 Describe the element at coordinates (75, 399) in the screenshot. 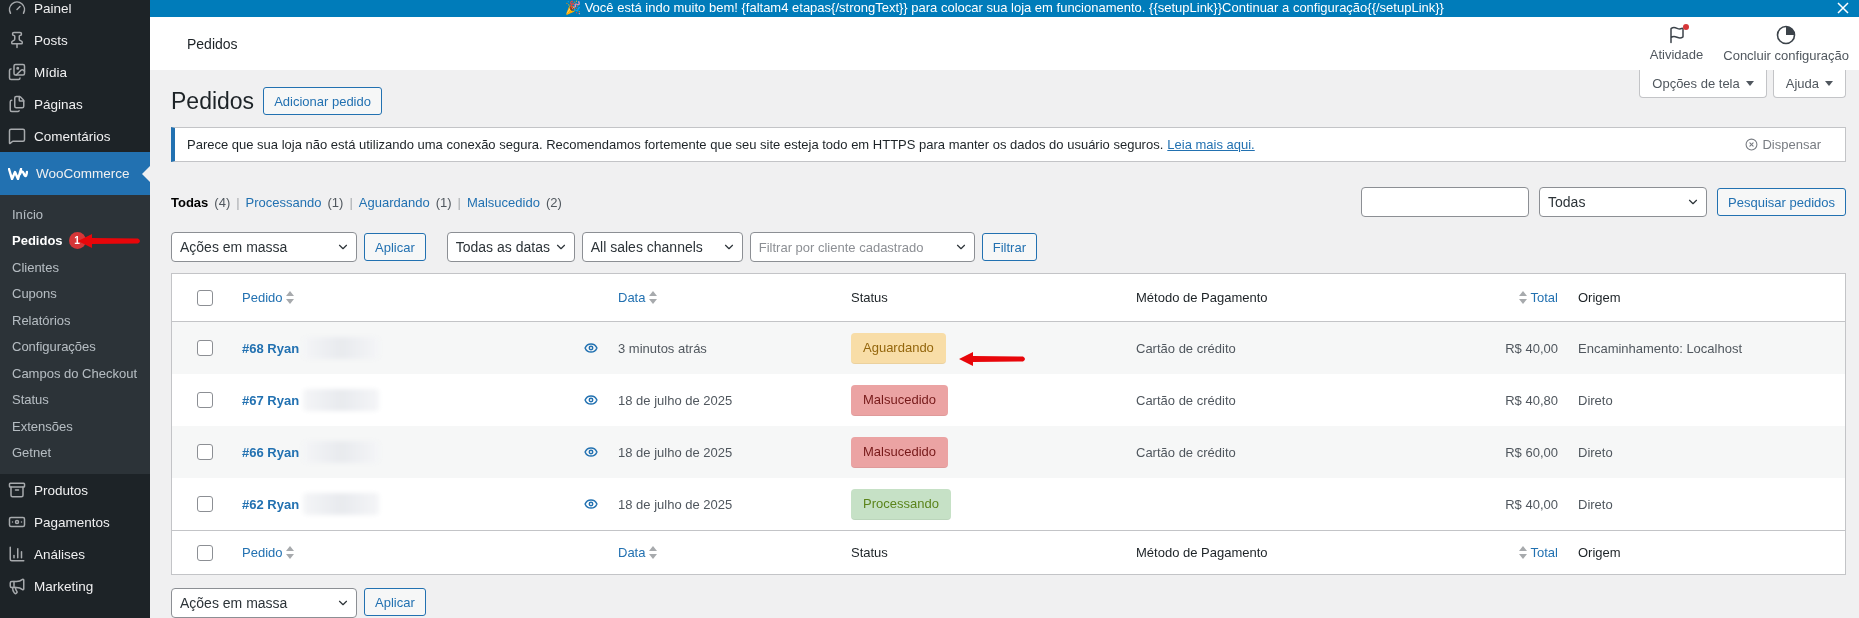

I see `submenu-item: Status` at that location.